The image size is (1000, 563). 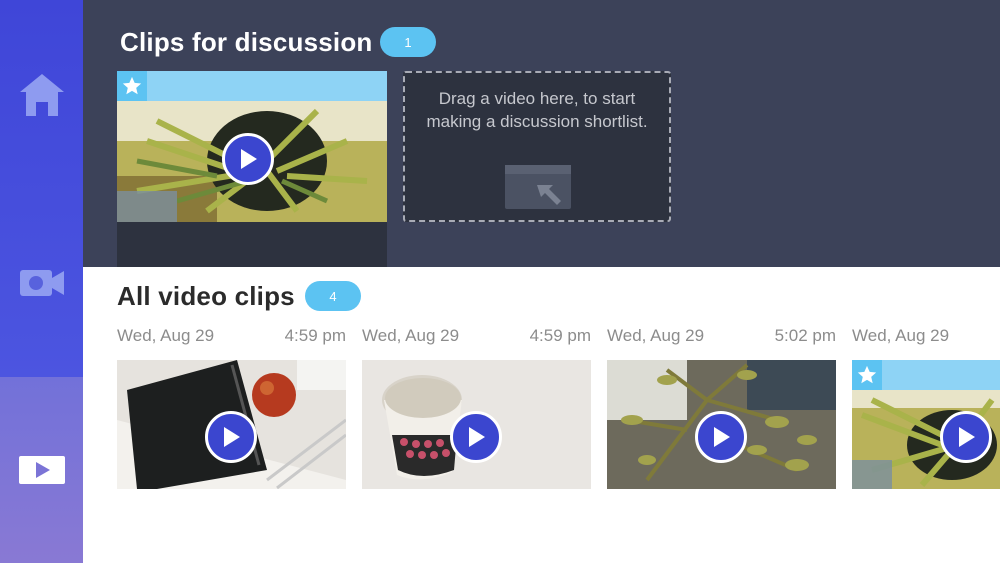 I want to click on clip-time: 5:02 pm, so click(x=805, y=335).